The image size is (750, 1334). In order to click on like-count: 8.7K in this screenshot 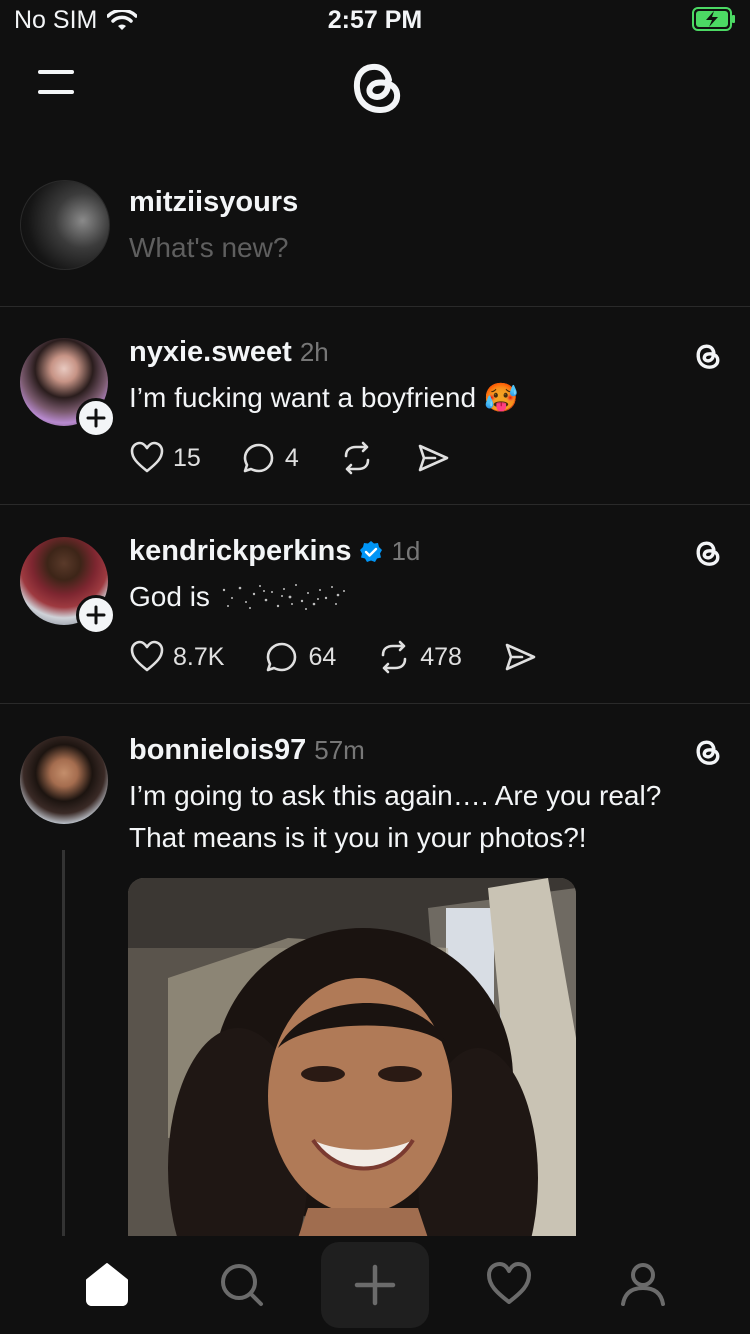, I will do `click(199, 656)`.